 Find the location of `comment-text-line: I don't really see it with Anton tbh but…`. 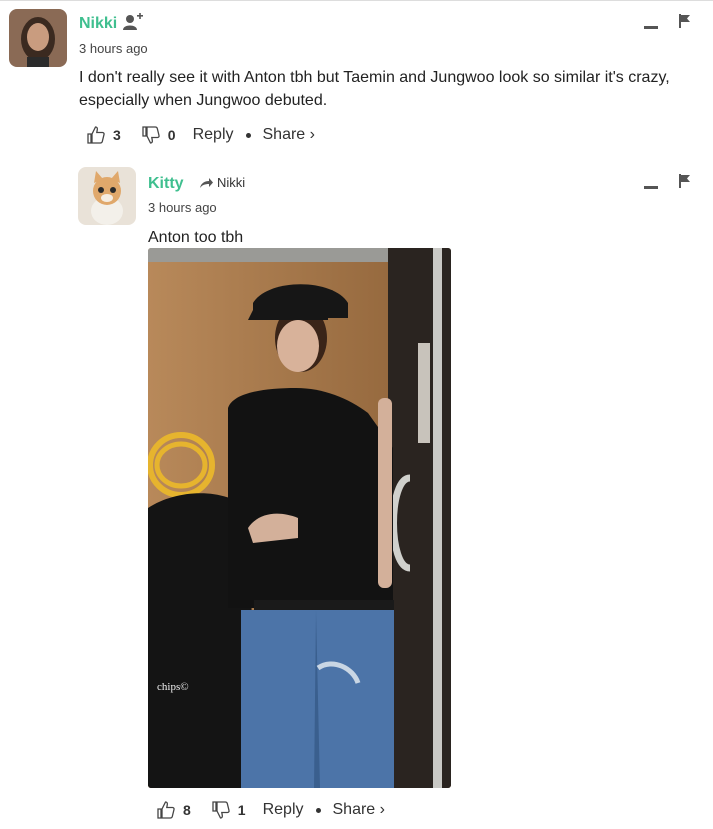

comment-text-line: I don't really see it with Anton tbh but… is located at coordinates (374, 77).